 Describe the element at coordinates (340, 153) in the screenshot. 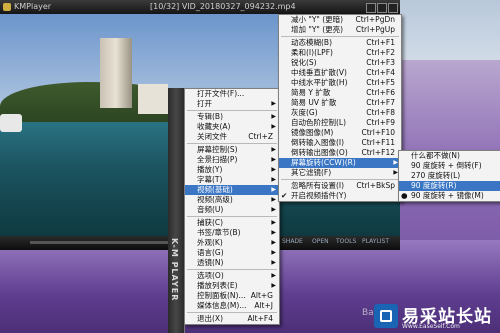

I see `menu-item-flip-output: 倒转输出图像(O) Ctrl+F12` at that location.